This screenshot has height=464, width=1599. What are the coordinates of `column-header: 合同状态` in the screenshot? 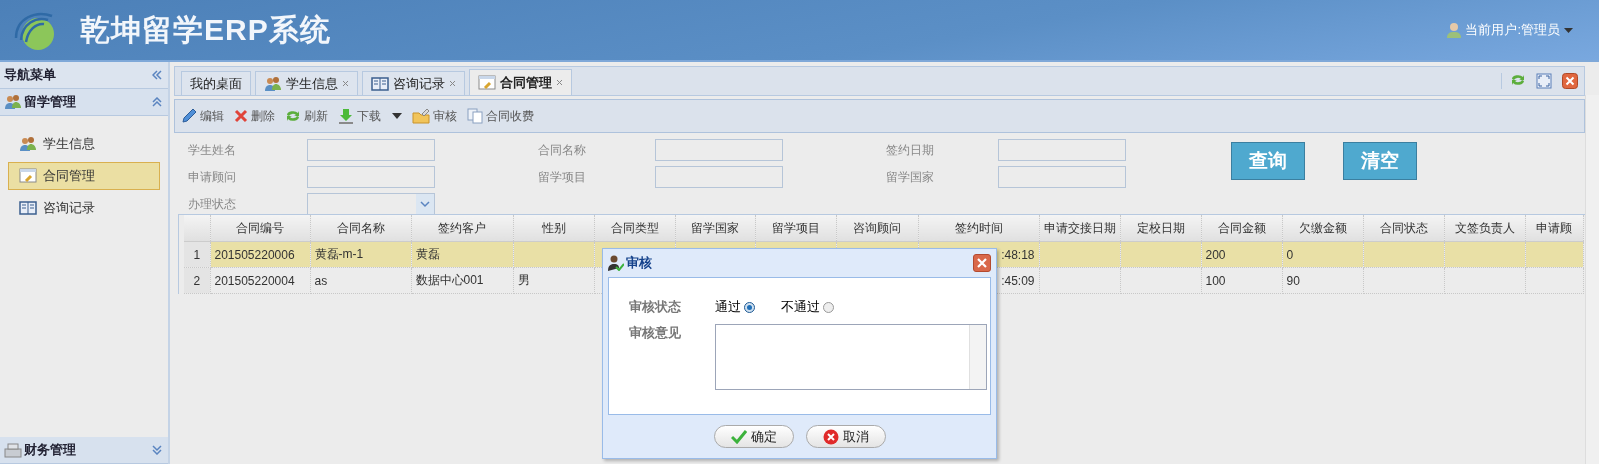 It's located at (1403, 228).